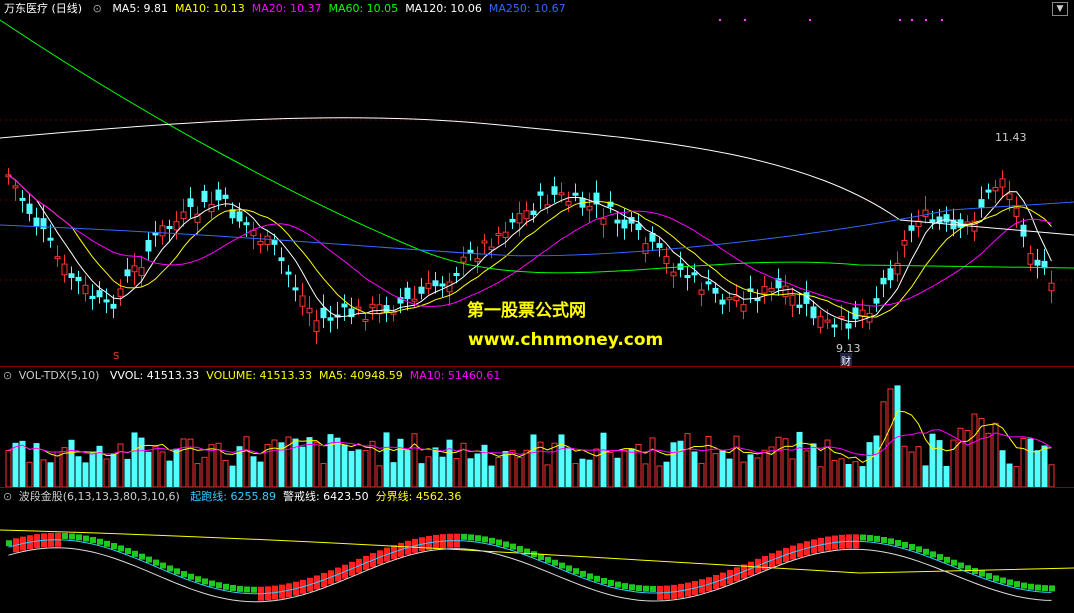  Describe the element at coordinates (7, 375) in the screenshot. I see `volume-toggle-icon: ⊙` at that location.